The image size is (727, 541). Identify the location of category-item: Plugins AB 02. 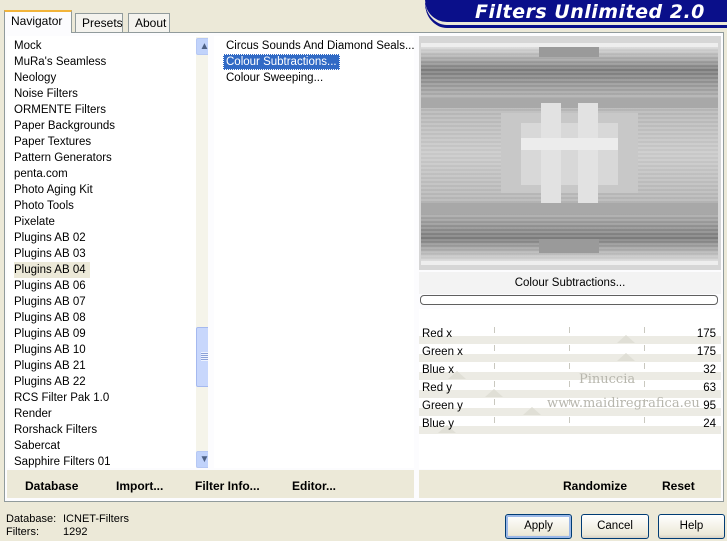
(52, 238).